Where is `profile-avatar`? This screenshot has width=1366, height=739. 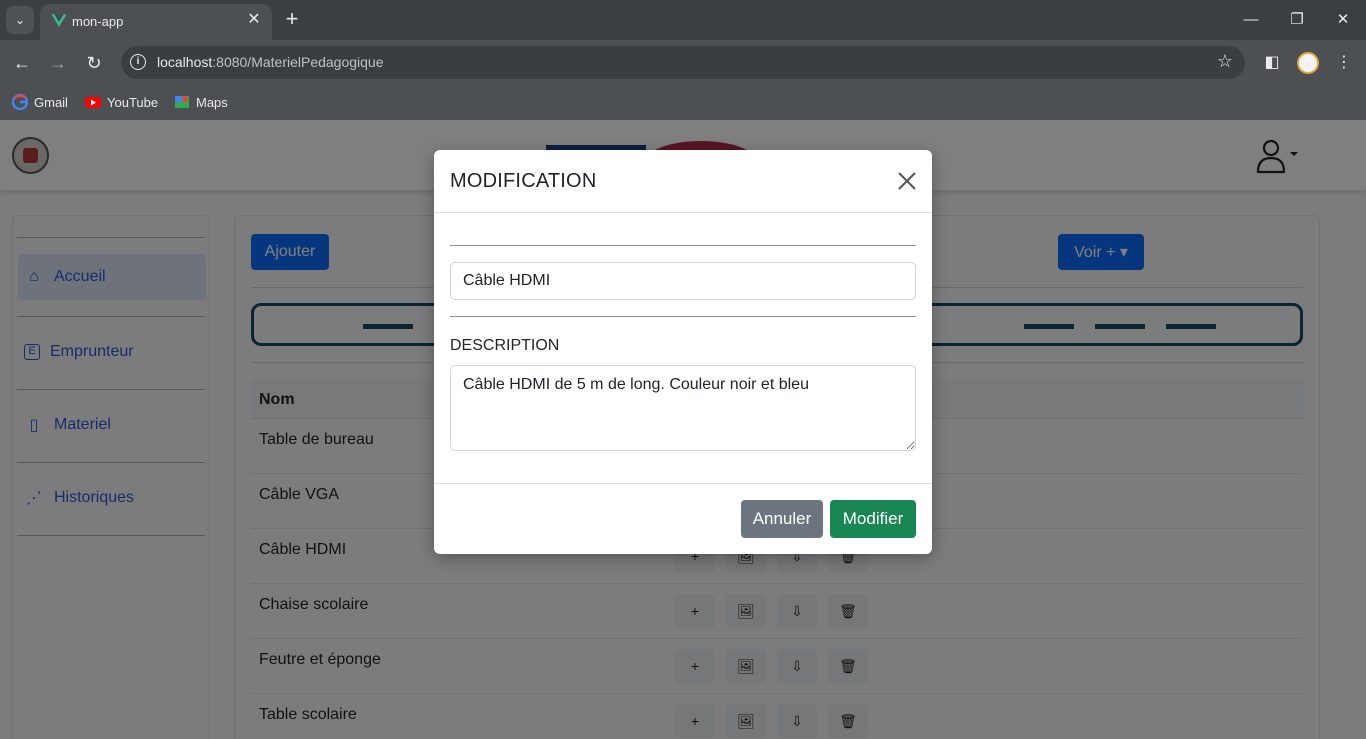 profile-avatar is located at coordinates (1308, 63).